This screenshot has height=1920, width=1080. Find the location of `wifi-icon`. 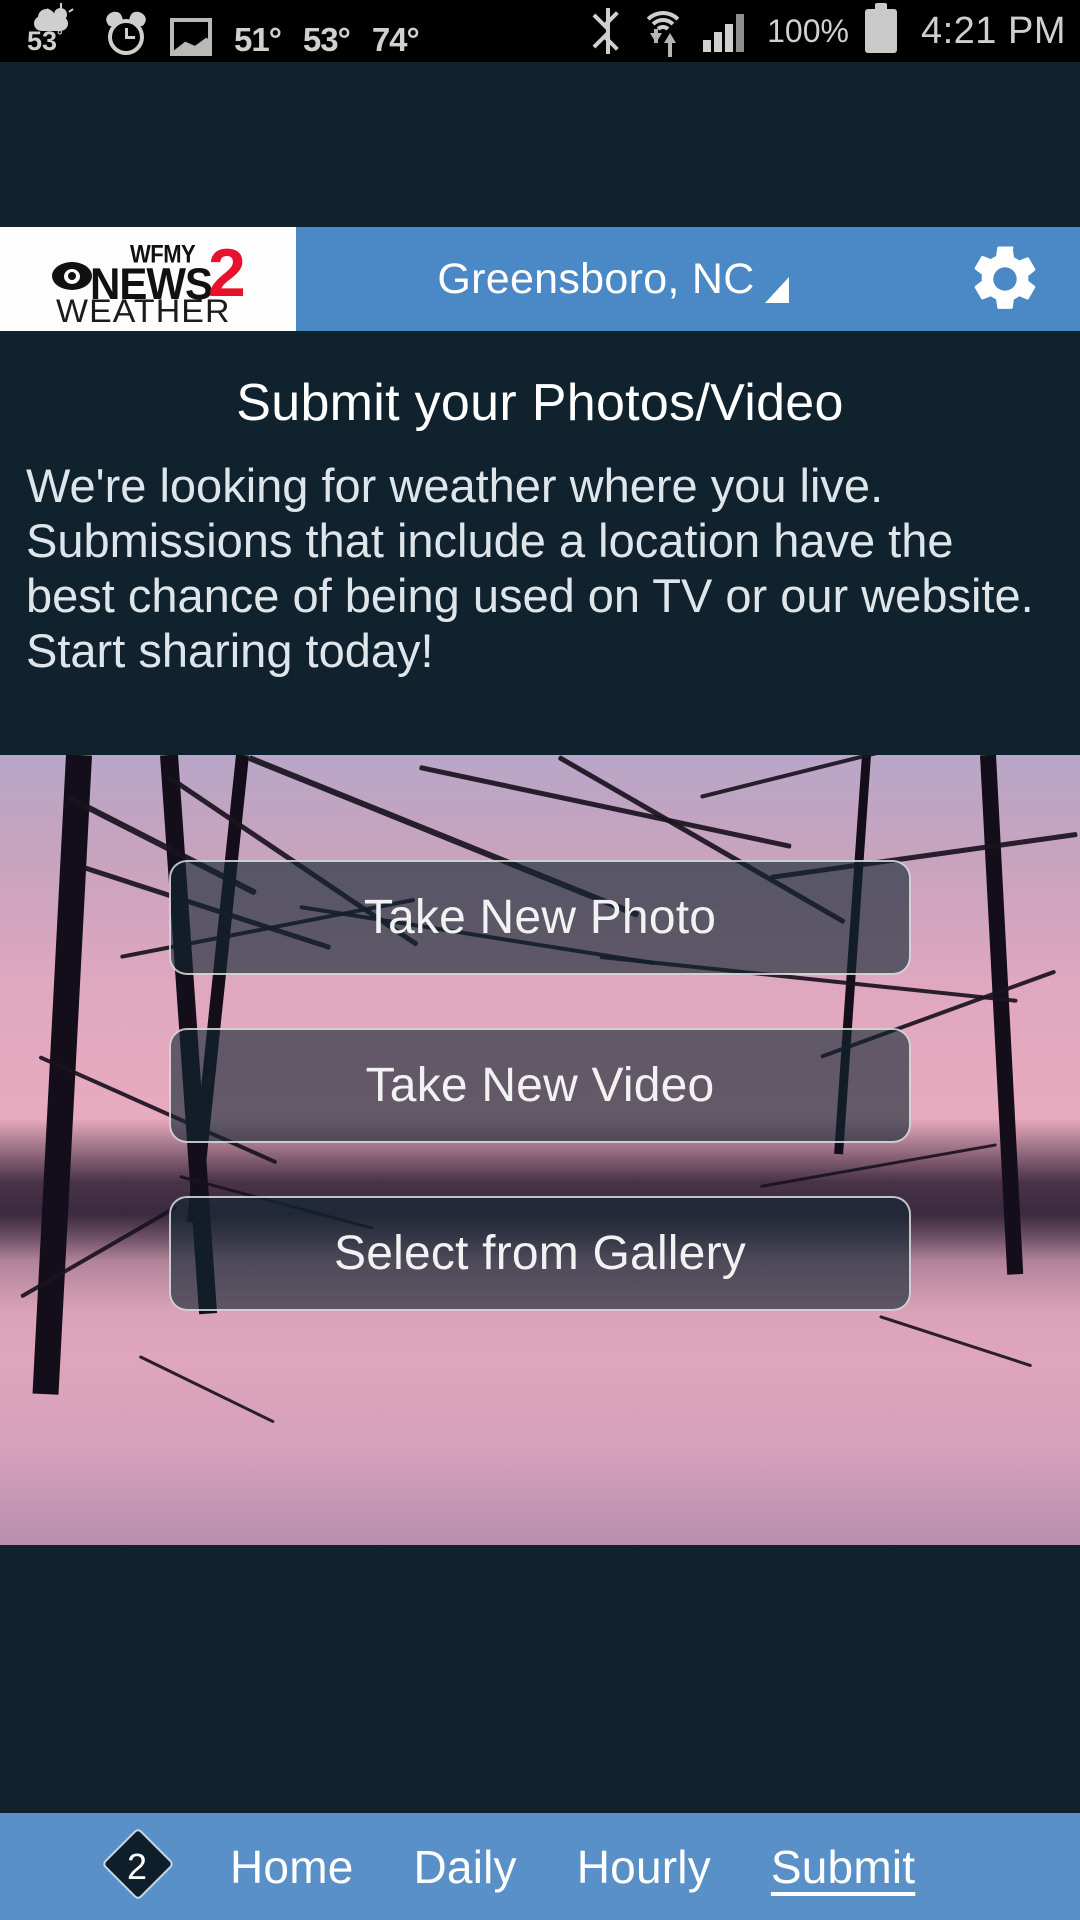

wifi-icon is located at coordinates (663, 33).